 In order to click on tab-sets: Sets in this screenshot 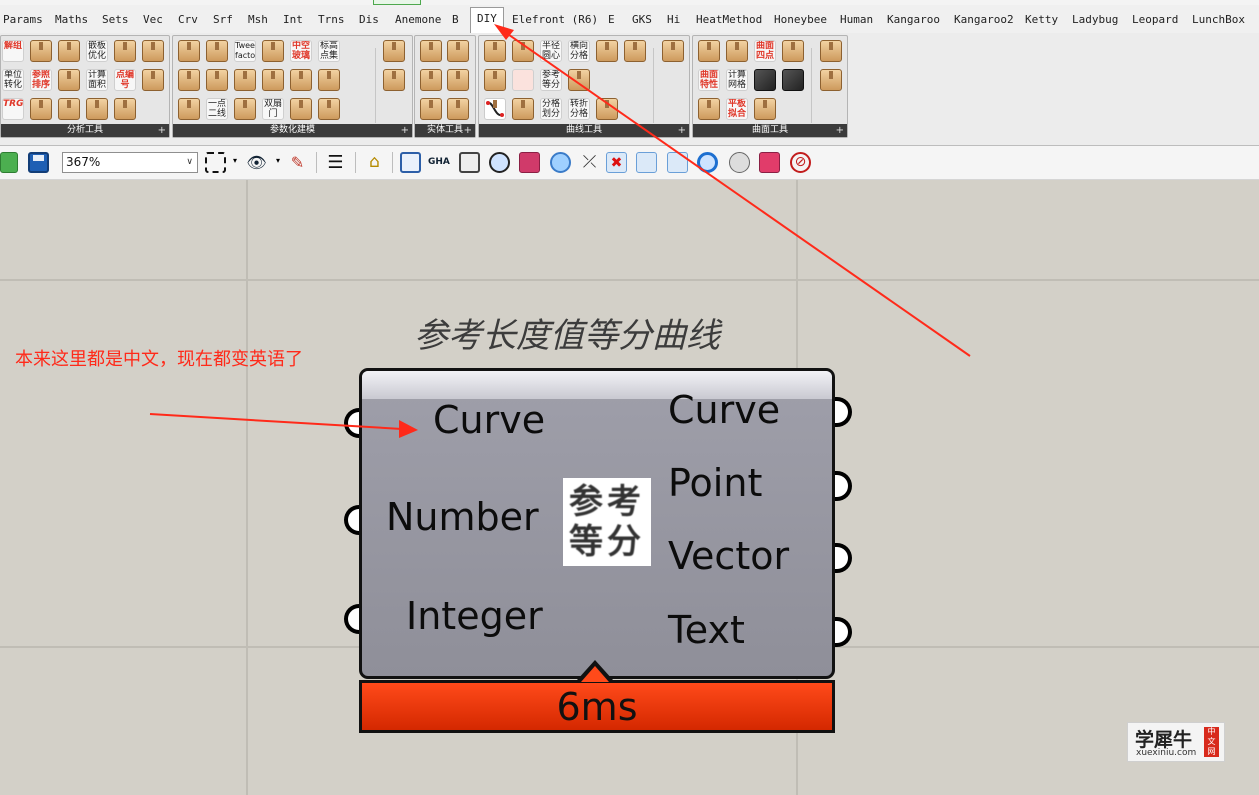, I will do `click(115, 20)`.